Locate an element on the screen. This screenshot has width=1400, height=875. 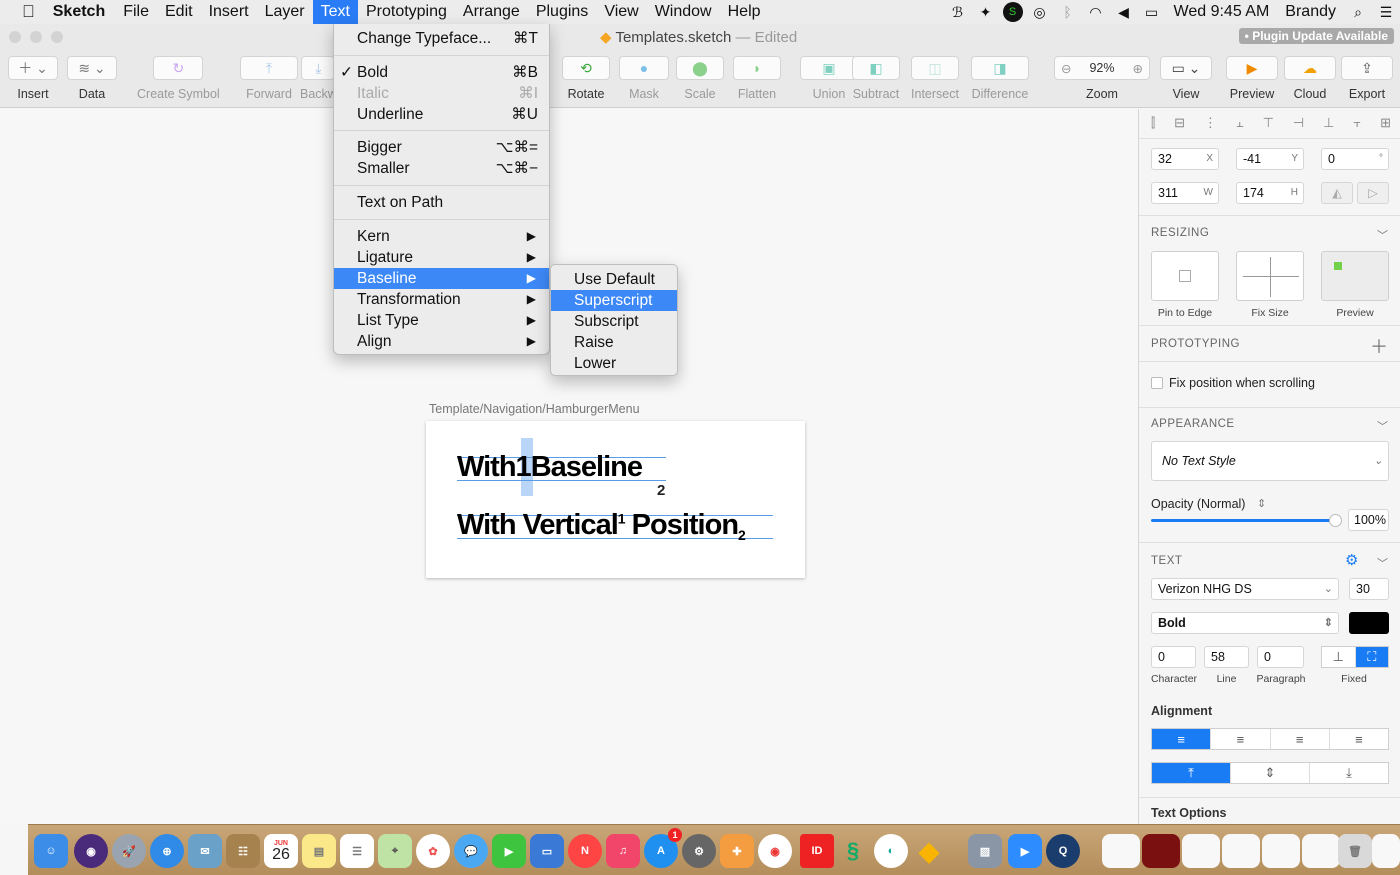
artboard: With1Baseline 2 With Vertical1 Position2 is located at coordinates (615, 499).